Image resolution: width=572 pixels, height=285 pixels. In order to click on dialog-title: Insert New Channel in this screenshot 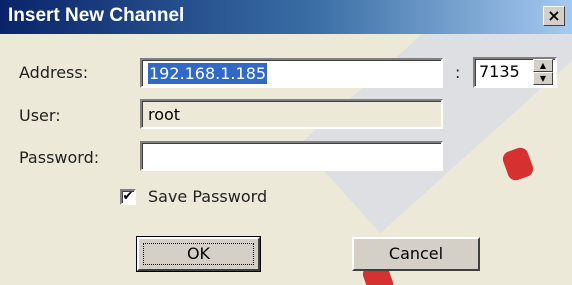, I will do `click(96, 15)`.